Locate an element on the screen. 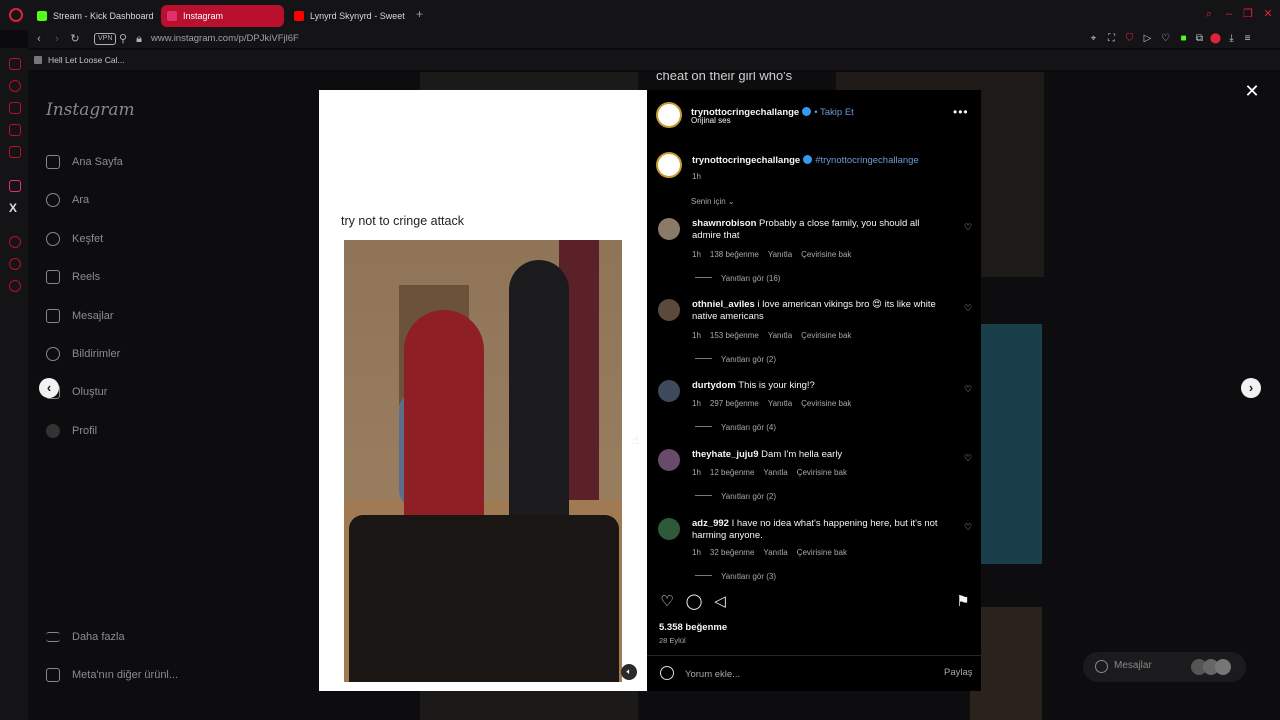 This screenshot has height=720, width=1280. close-window-icon: ✕ is located at coordinates (1268, 14).